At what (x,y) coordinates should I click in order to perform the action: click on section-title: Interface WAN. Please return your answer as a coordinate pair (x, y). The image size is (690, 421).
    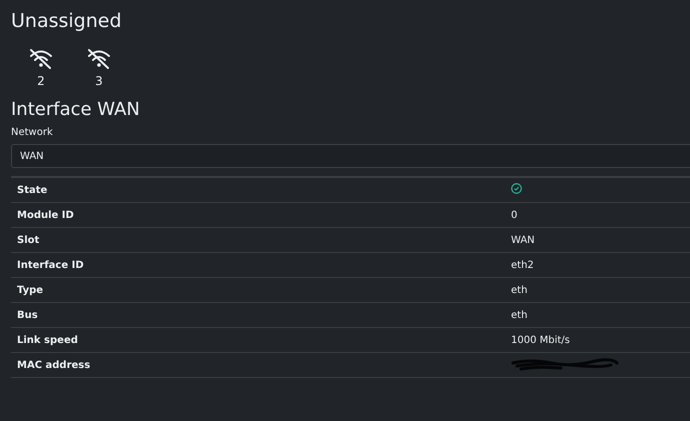
    Looking at the image, I should click on (76, 110).